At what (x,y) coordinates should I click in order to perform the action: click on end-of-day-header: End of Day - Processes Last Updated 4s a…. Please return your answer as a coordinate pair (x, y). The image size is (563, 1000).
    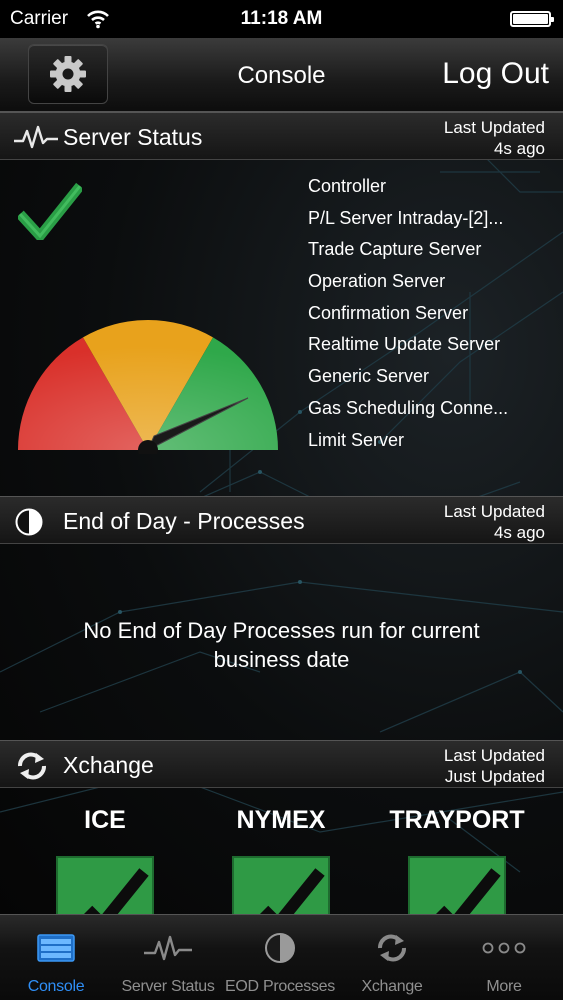
    Looking at the image, I should click on (281, 520).